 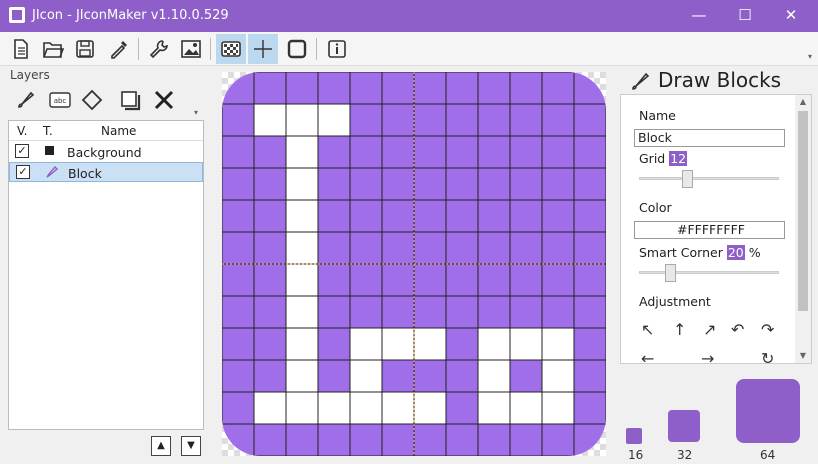 What do you see at coordinates (679, 329) in the screenshot?
I see `shift-up-button: ↑` at bounding box center [679, 329].